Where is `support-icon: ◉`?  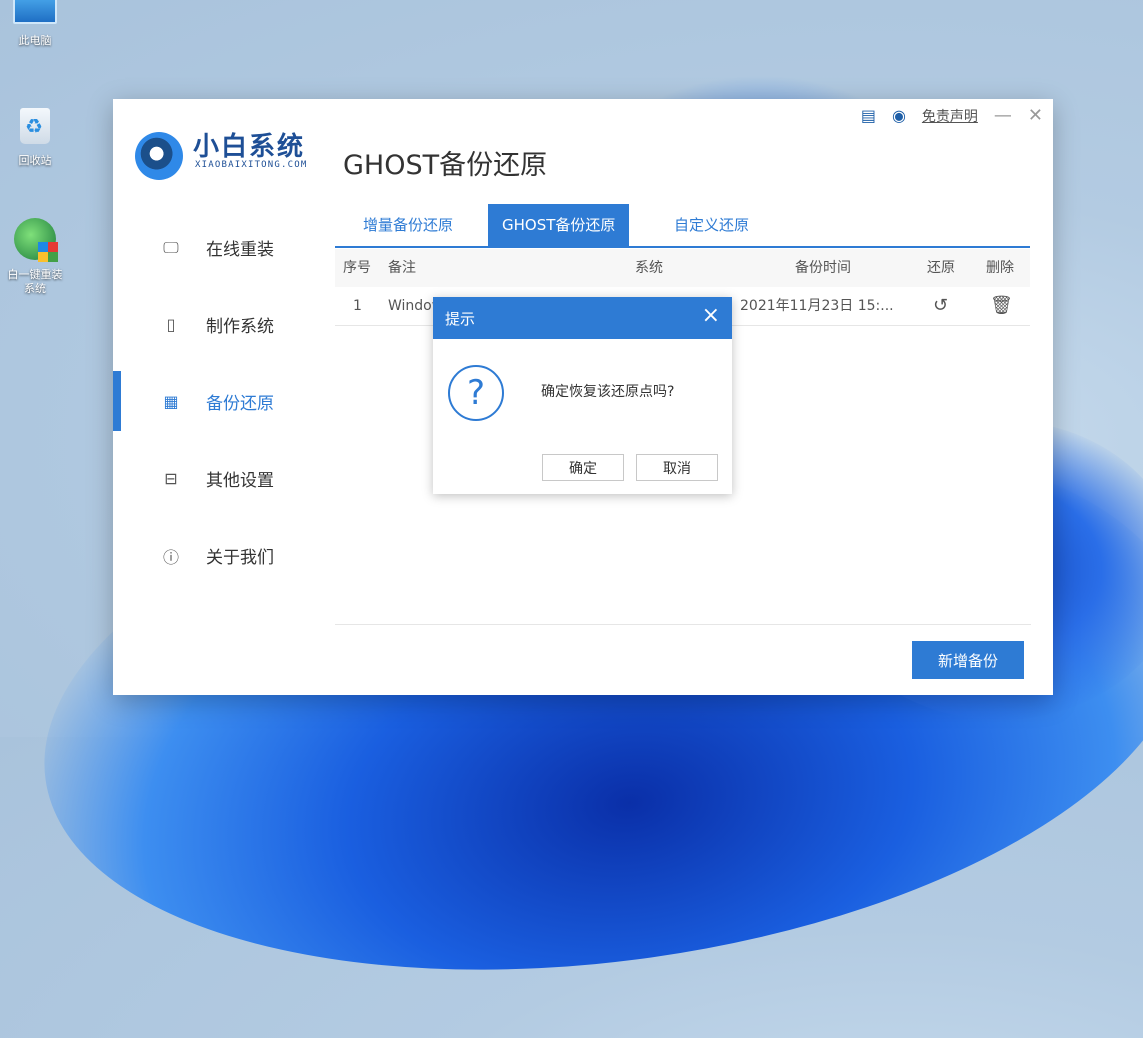
support-icon: ◉ is located at coordinates (899, 115).